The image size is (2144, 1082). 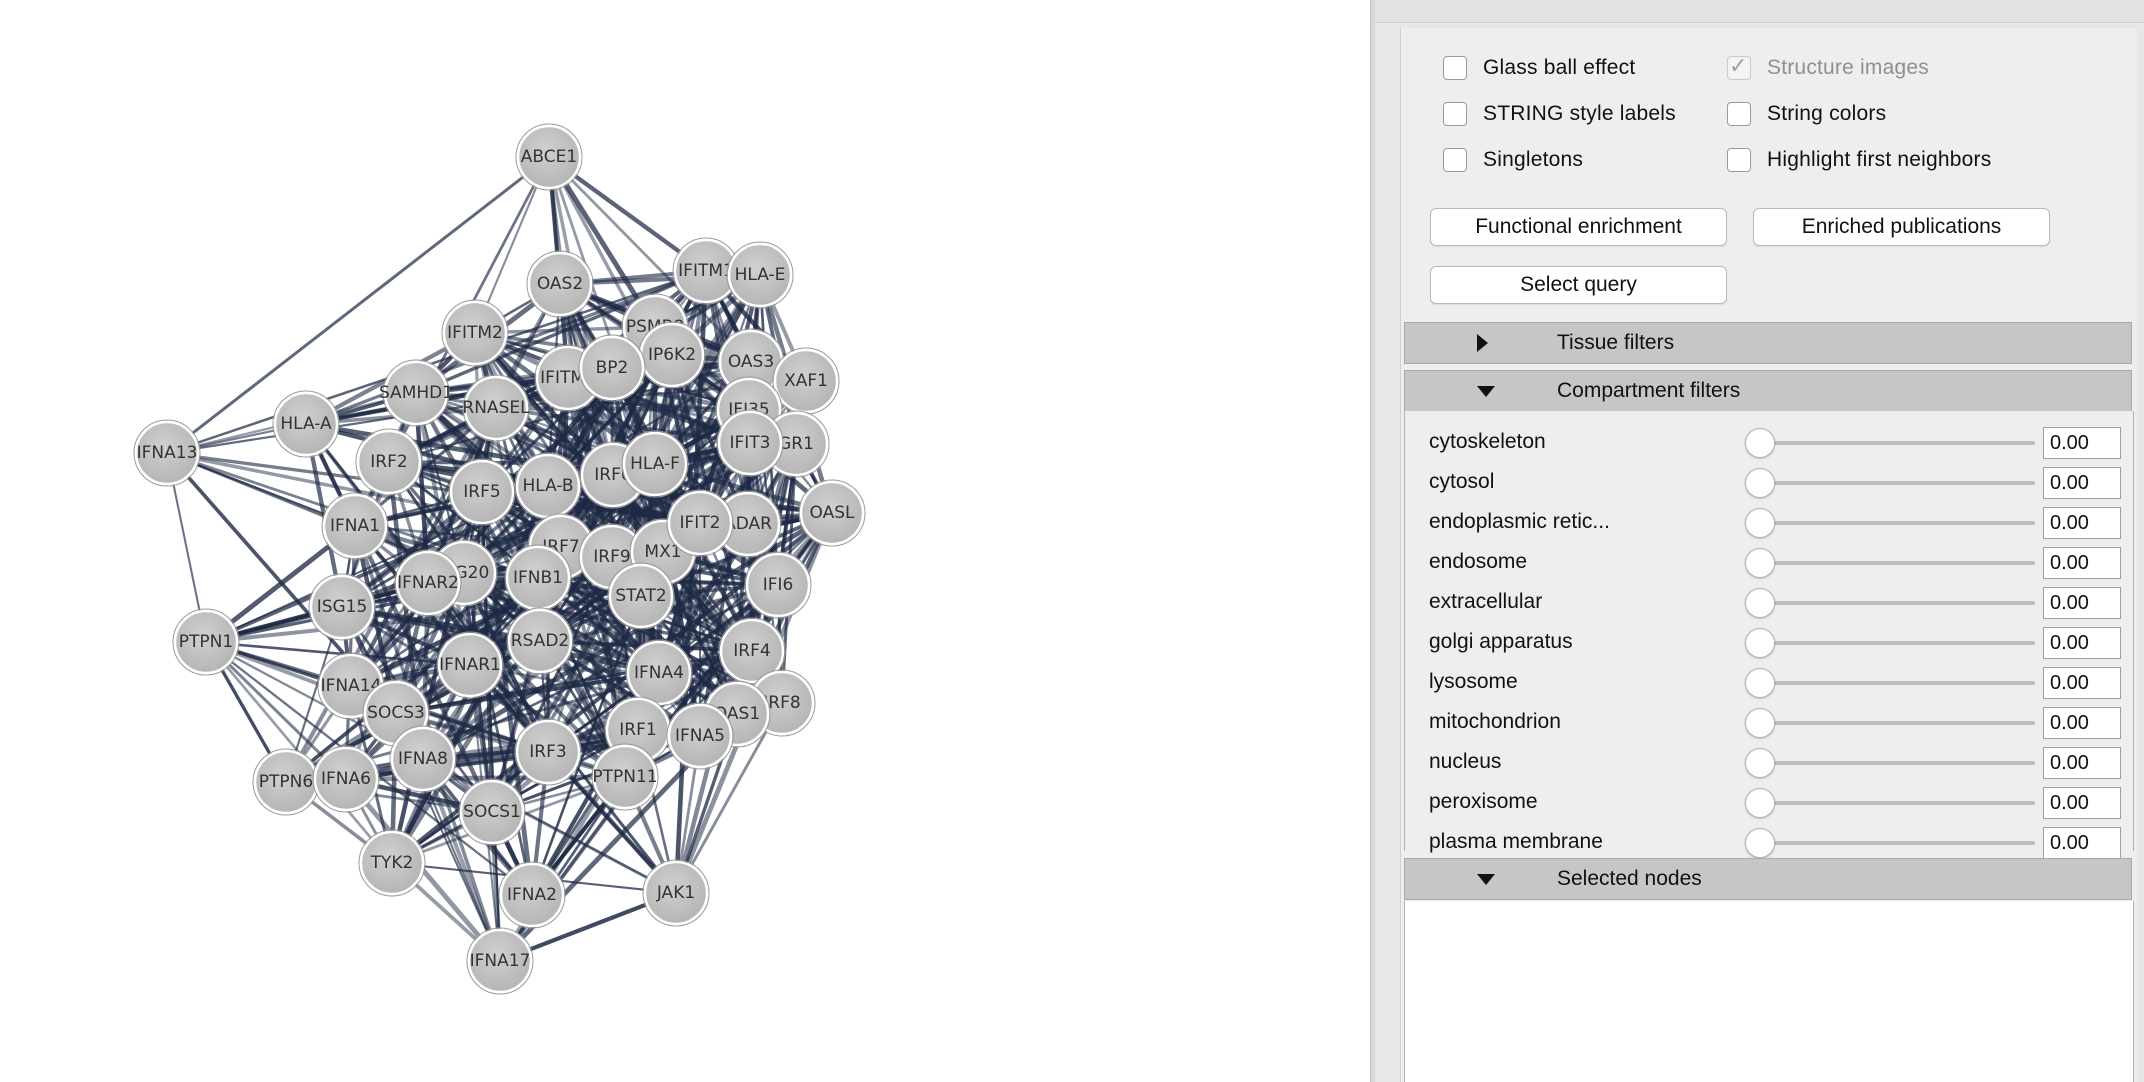 What do you see at coordinates (1739, 160) in the screenshot?
I see `highlight-neighbors-checkbox` at bounding box center [1739, 160].